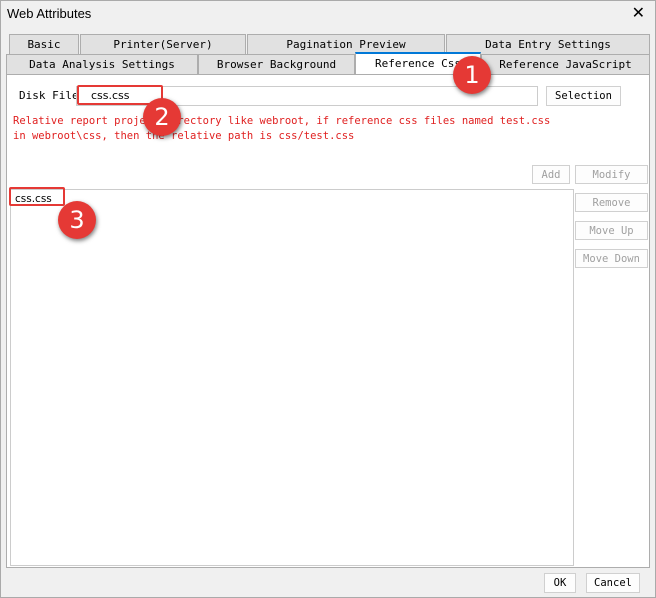  I want to click on list-item: css.css, so click(292, 199).